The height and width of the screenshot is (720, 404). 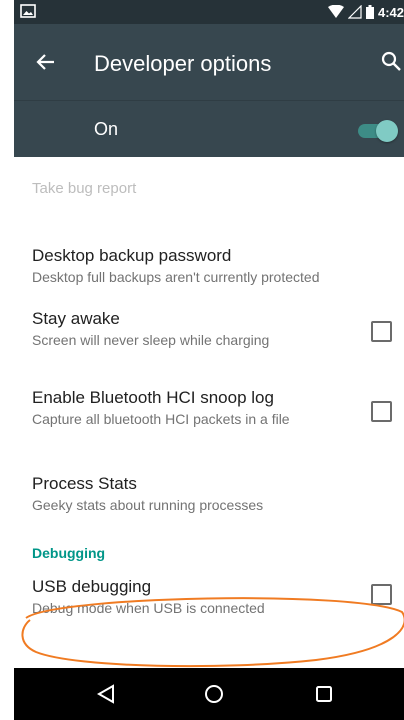 I want to click on search-icon, so click(x=392, y=62).